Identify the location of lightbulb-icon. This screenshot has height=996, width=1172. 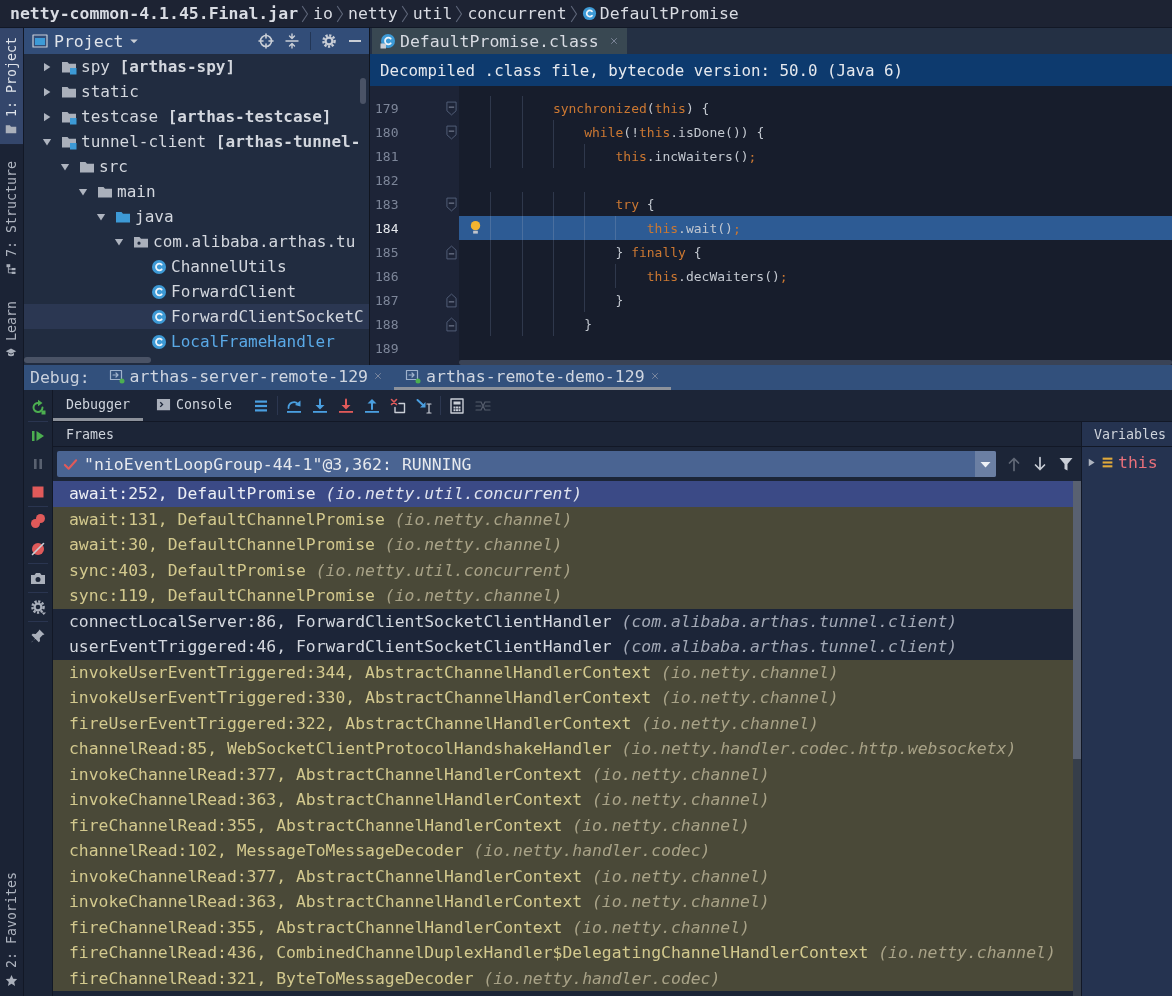
(475, 227).